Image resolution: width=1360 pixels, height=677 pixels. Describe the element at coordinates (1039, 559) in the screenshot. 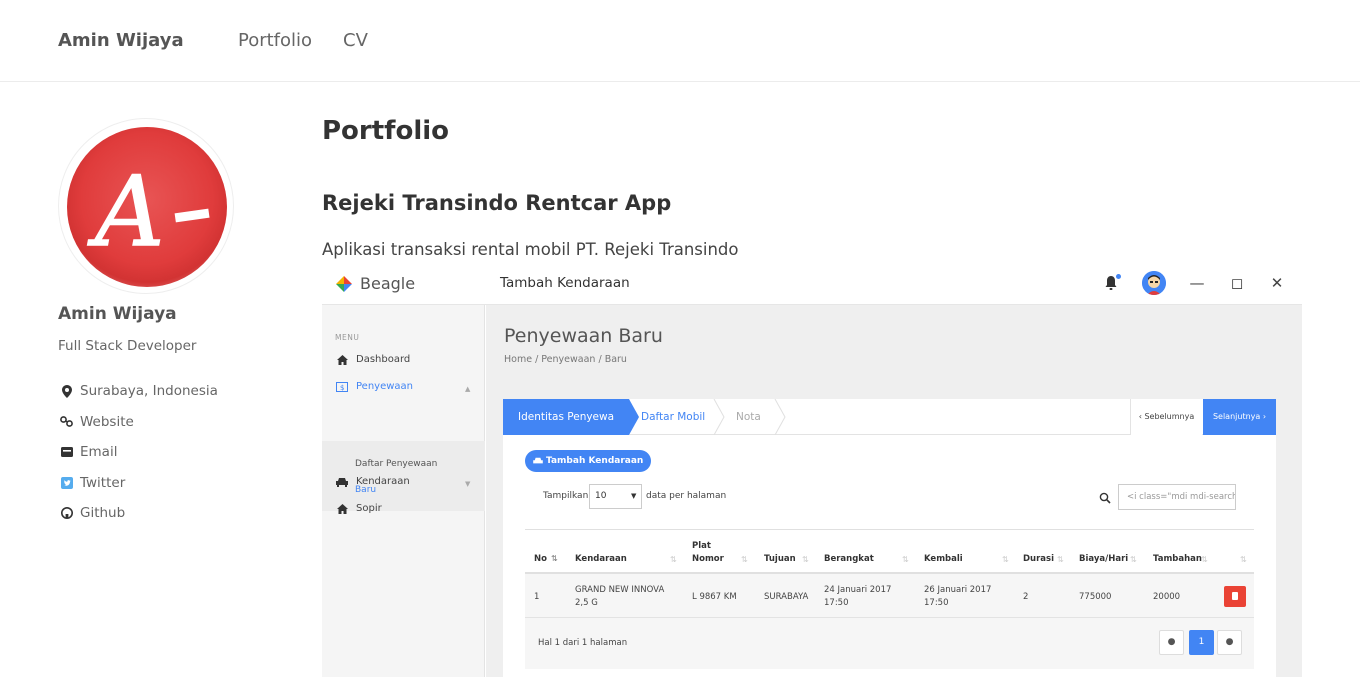

I see `column-header-durasi: Durasi` at that location.